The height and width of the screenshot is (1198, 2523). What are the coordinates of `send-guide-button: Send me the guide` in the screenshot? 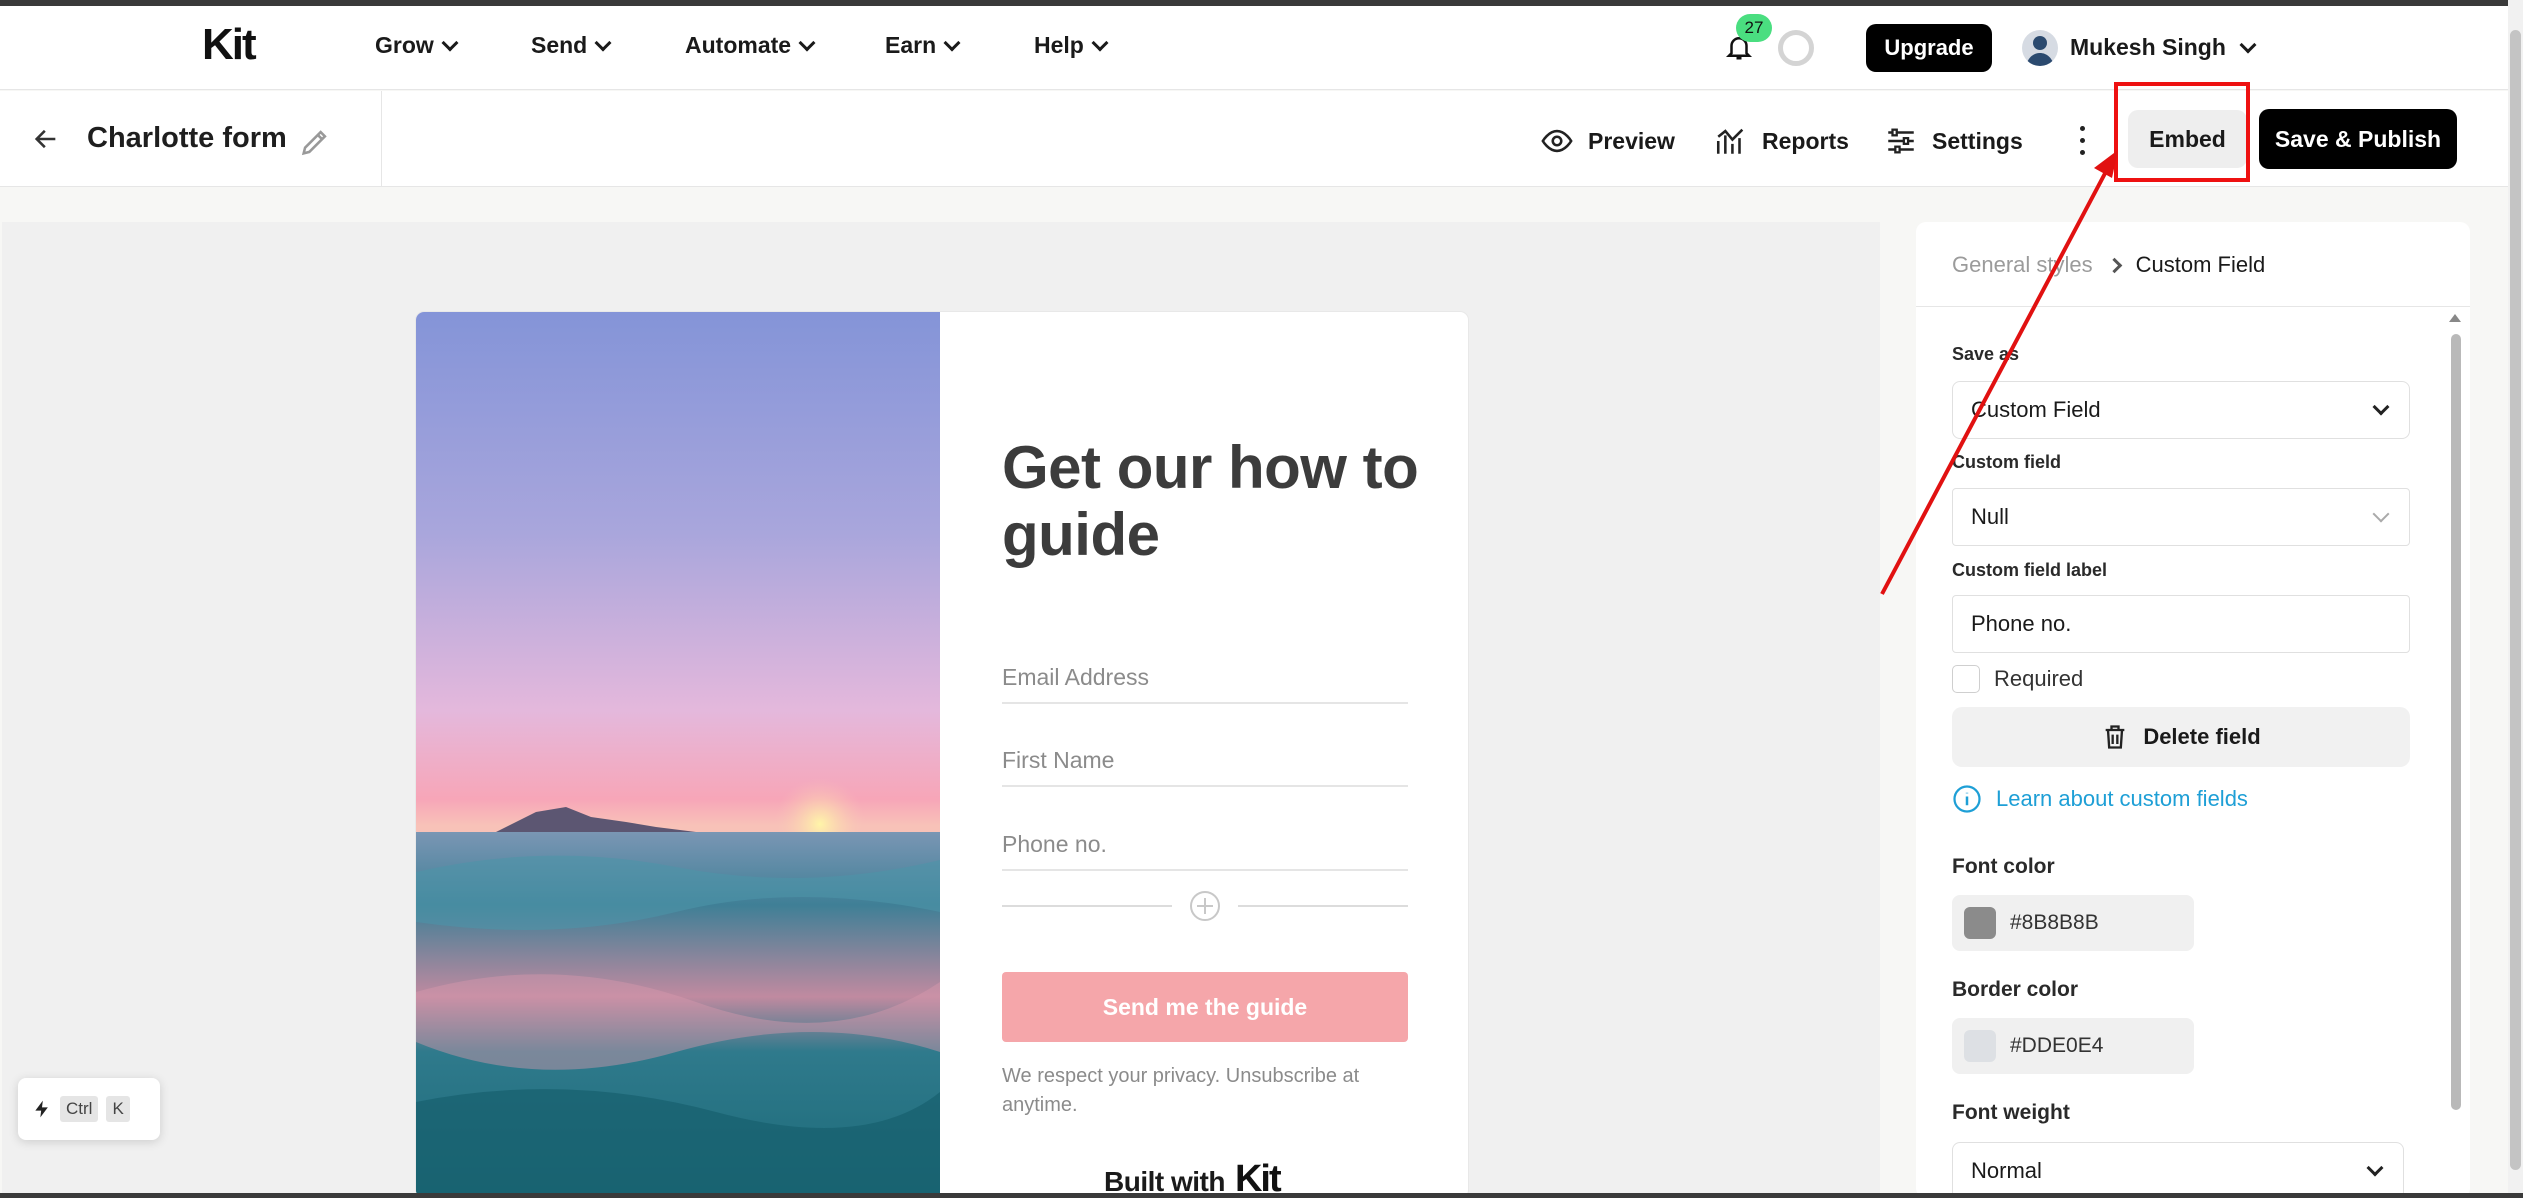 It's located at (1205, 1007).